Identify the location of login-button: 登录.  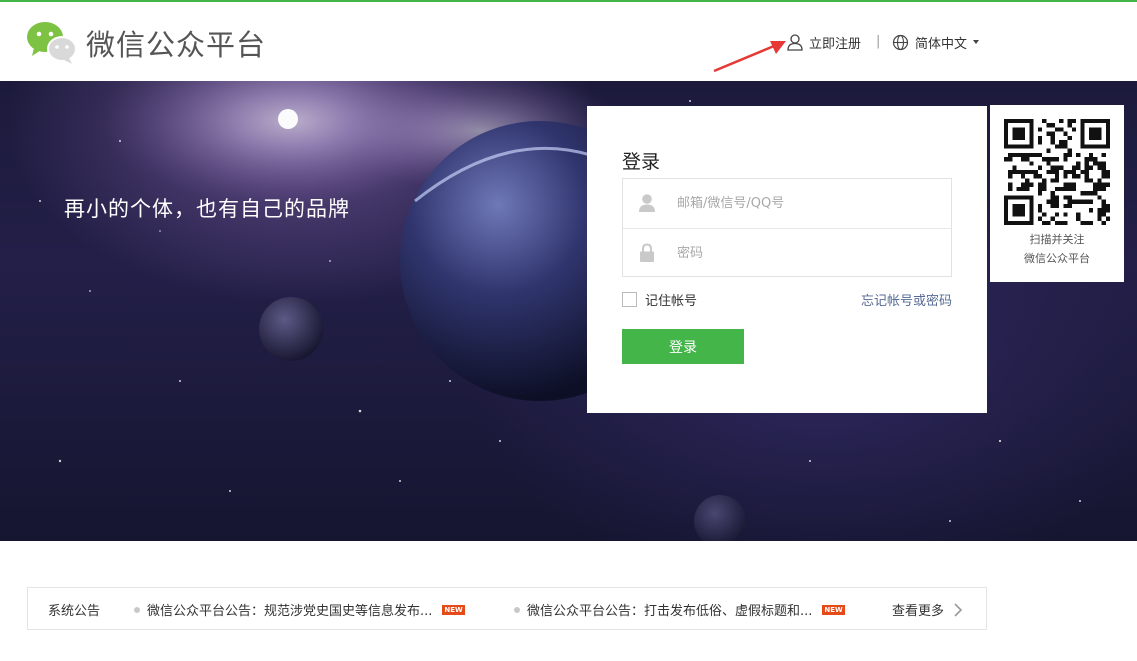
(683, 346).